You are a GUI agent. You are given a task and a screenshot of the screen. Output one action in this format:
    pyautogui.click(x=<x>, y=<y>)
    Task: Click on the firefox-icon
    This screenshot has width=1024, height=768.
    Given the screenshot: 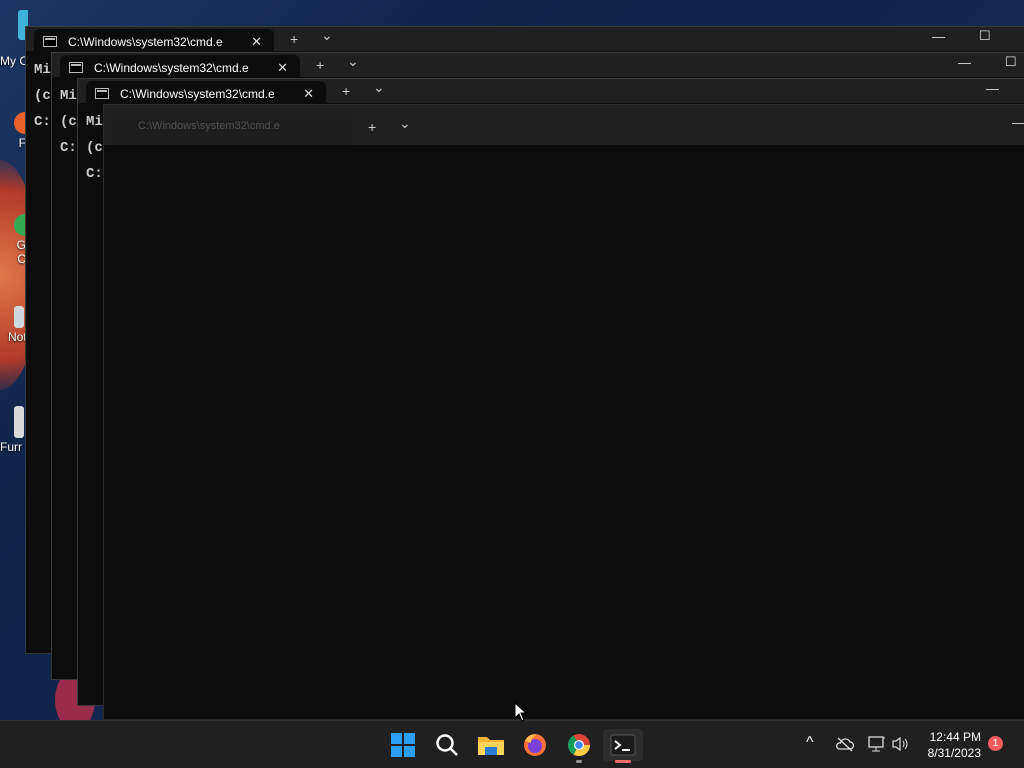 What is the action you would take?
    pyautogui.click(x=535, y=745)
    